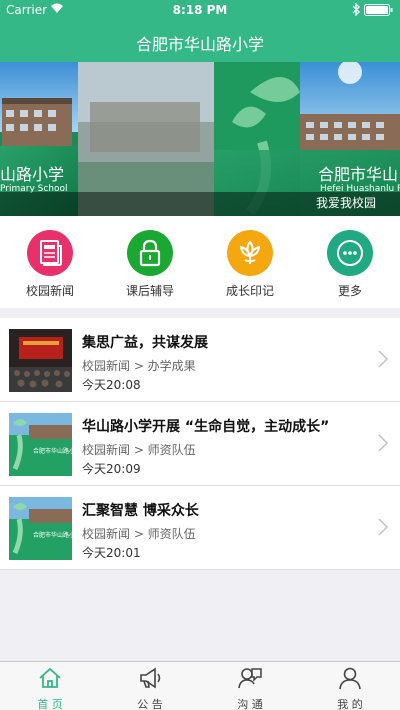  I want to click on tab-announcements: 公 告, so click(150, 688).